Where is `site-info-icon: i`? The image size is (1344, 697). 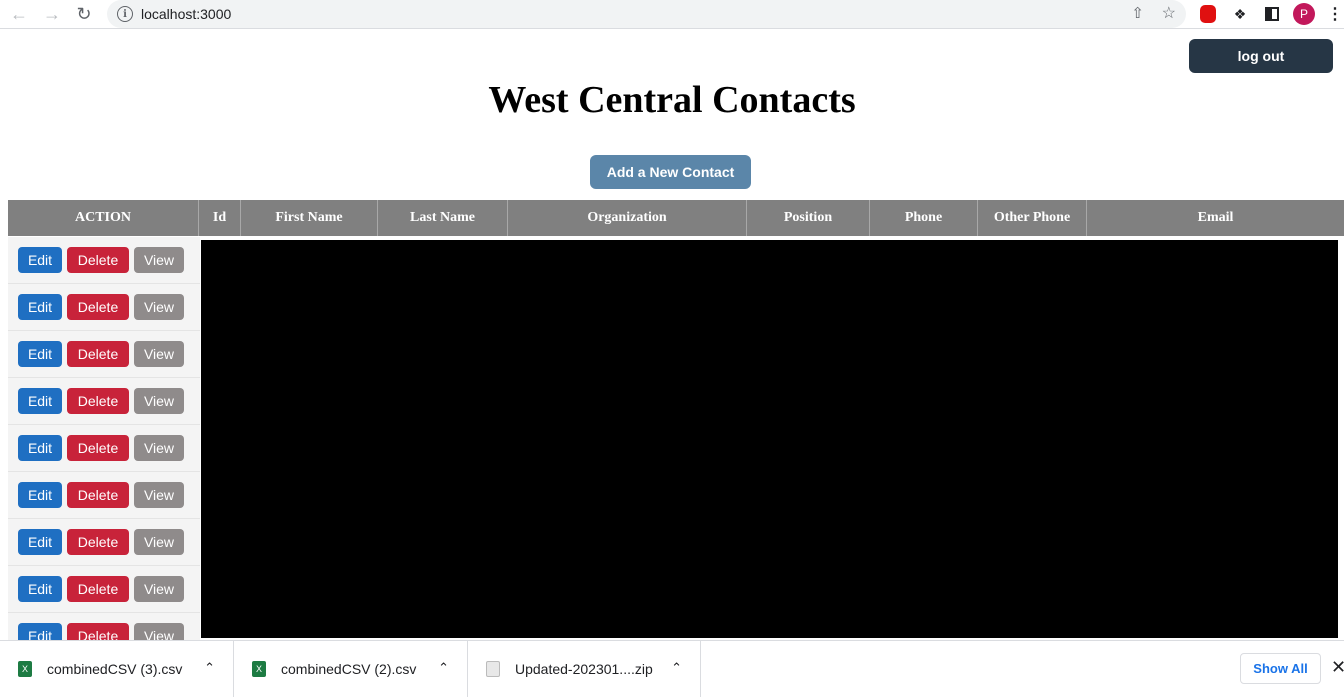
site-info-icon: i is located at coordinates (125, 14).